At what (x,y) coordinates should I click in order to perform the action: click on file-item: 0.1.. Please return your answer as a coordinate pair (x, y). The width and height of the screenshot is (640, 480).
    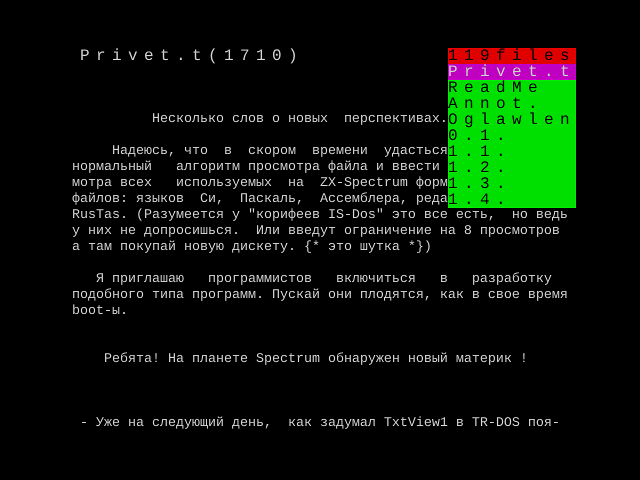
    Looking at the image, I should click on (512, 136).